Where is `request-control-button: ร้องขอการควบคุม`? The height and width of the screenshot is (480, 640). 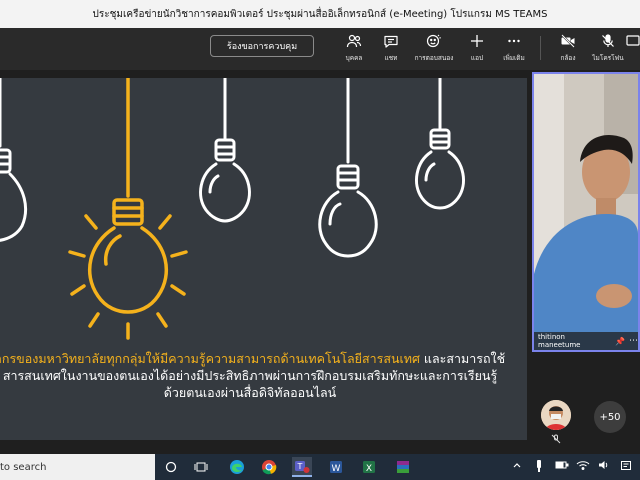
request-control-button: ร้องขอการควบคุม is located at coordinates (262, 46).